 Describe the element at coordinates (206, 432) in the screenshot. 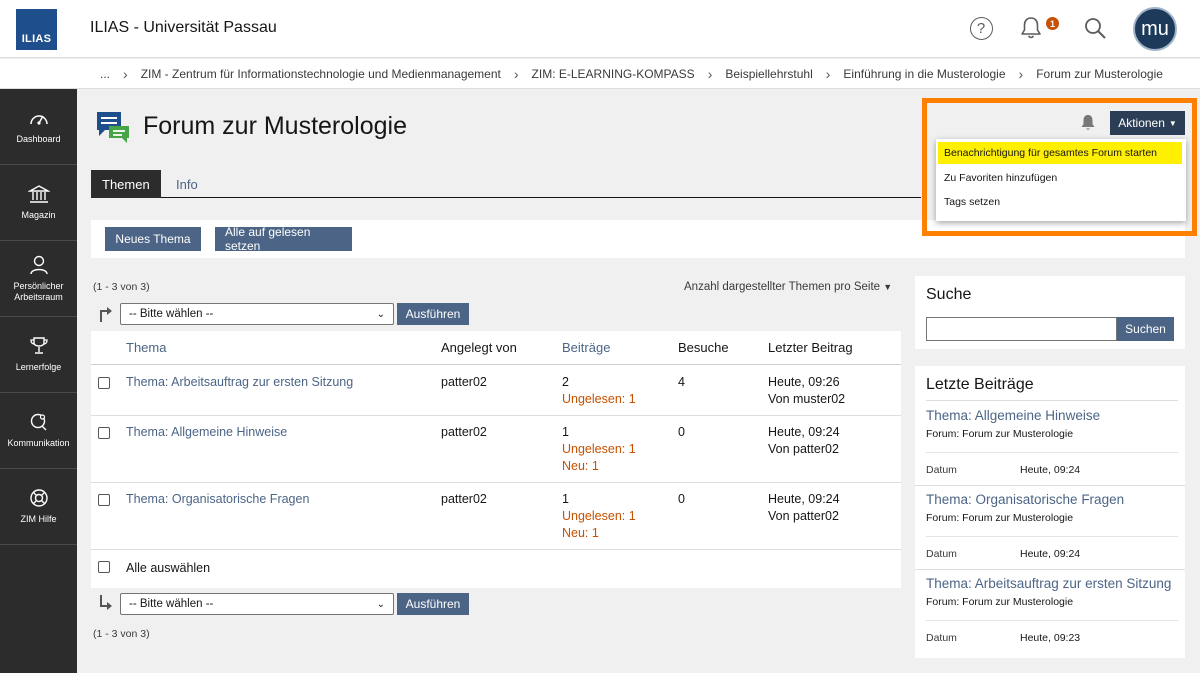

I see `topic-link: Thema: Allgemeine Hinweise` at that location.